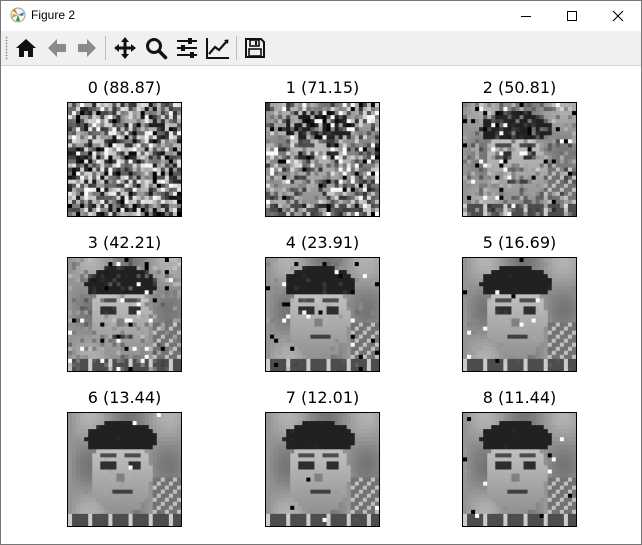 Image resolution: width=642 pixels, height=545 pixels. I want to click on arrow-right-icon, so click(87, 48).